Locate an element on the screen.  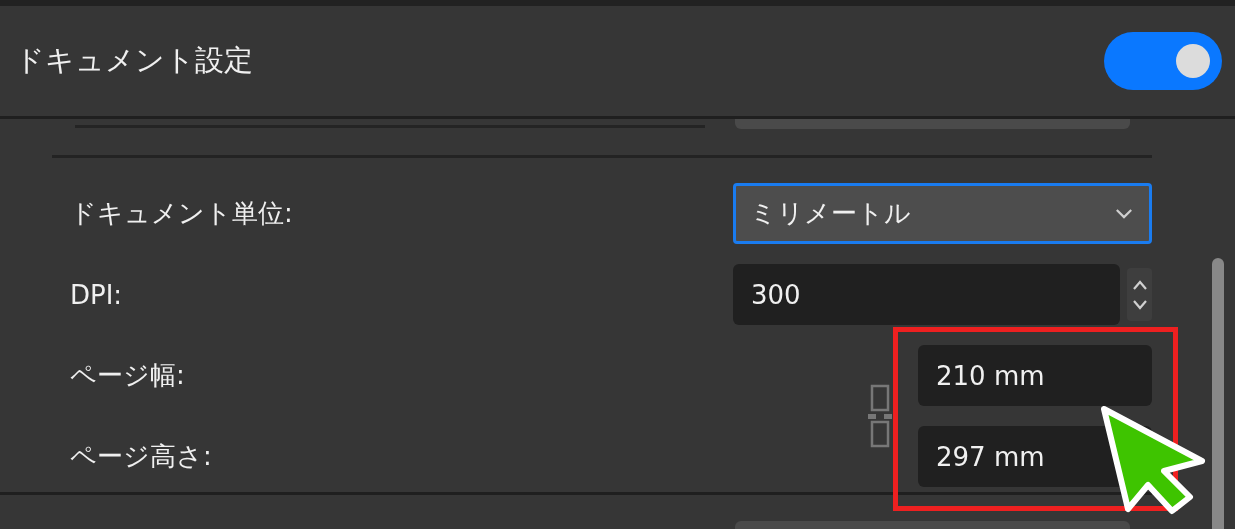
cursor-icon is located at coordinates (1153, 460).